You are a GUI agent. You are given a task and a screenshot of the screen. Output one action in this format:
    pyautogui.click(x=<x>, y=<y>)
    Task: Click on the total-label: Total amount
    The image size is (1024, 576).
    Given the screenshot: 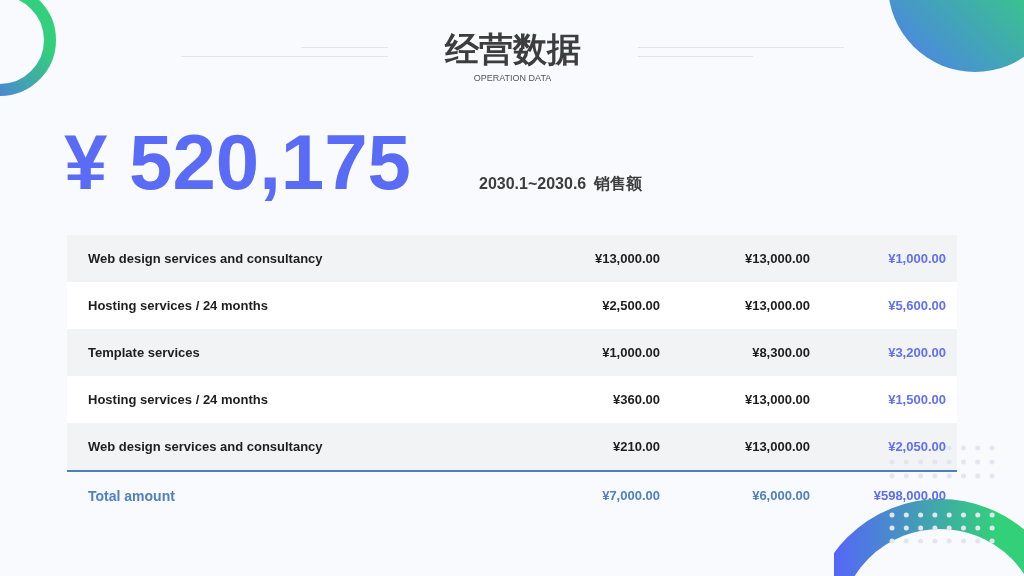 What is the action you would take?
    pyautogui.click(x=132, y=496)
    